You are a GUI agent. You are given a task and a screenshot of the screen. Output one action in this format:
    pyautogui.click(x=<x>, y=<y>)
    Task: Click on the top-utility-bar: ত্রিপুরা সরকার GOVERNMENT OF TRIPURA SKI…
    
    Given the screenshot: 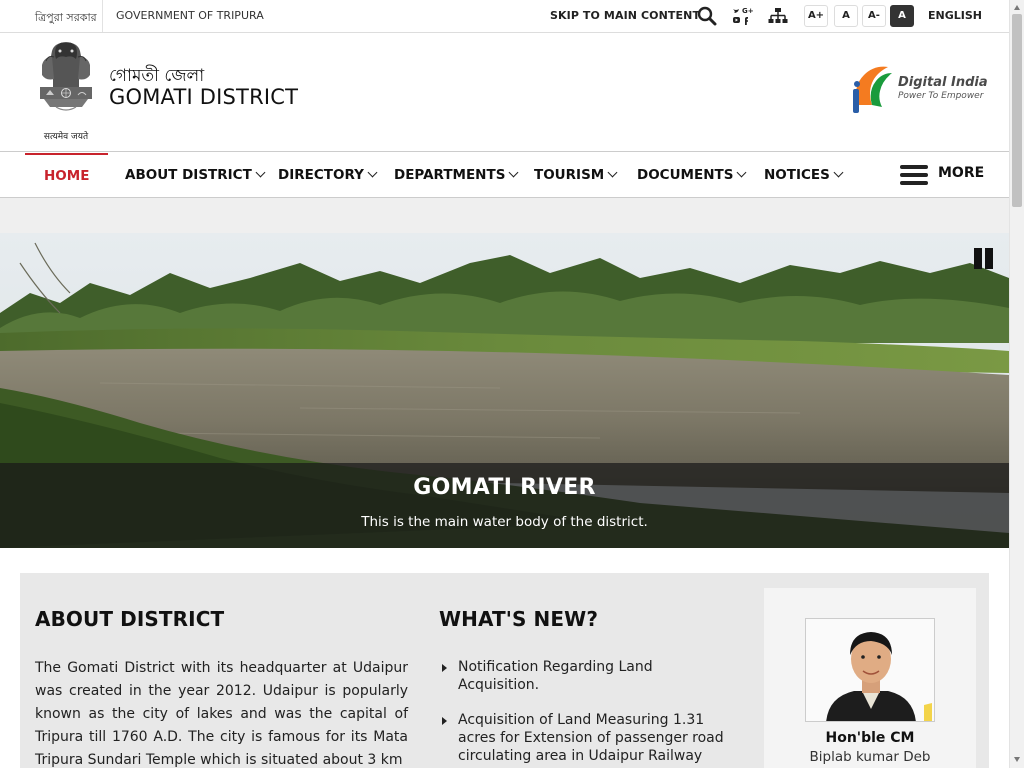 What is the action you would take?
    pyautogui.click(x=504, y=16)
    